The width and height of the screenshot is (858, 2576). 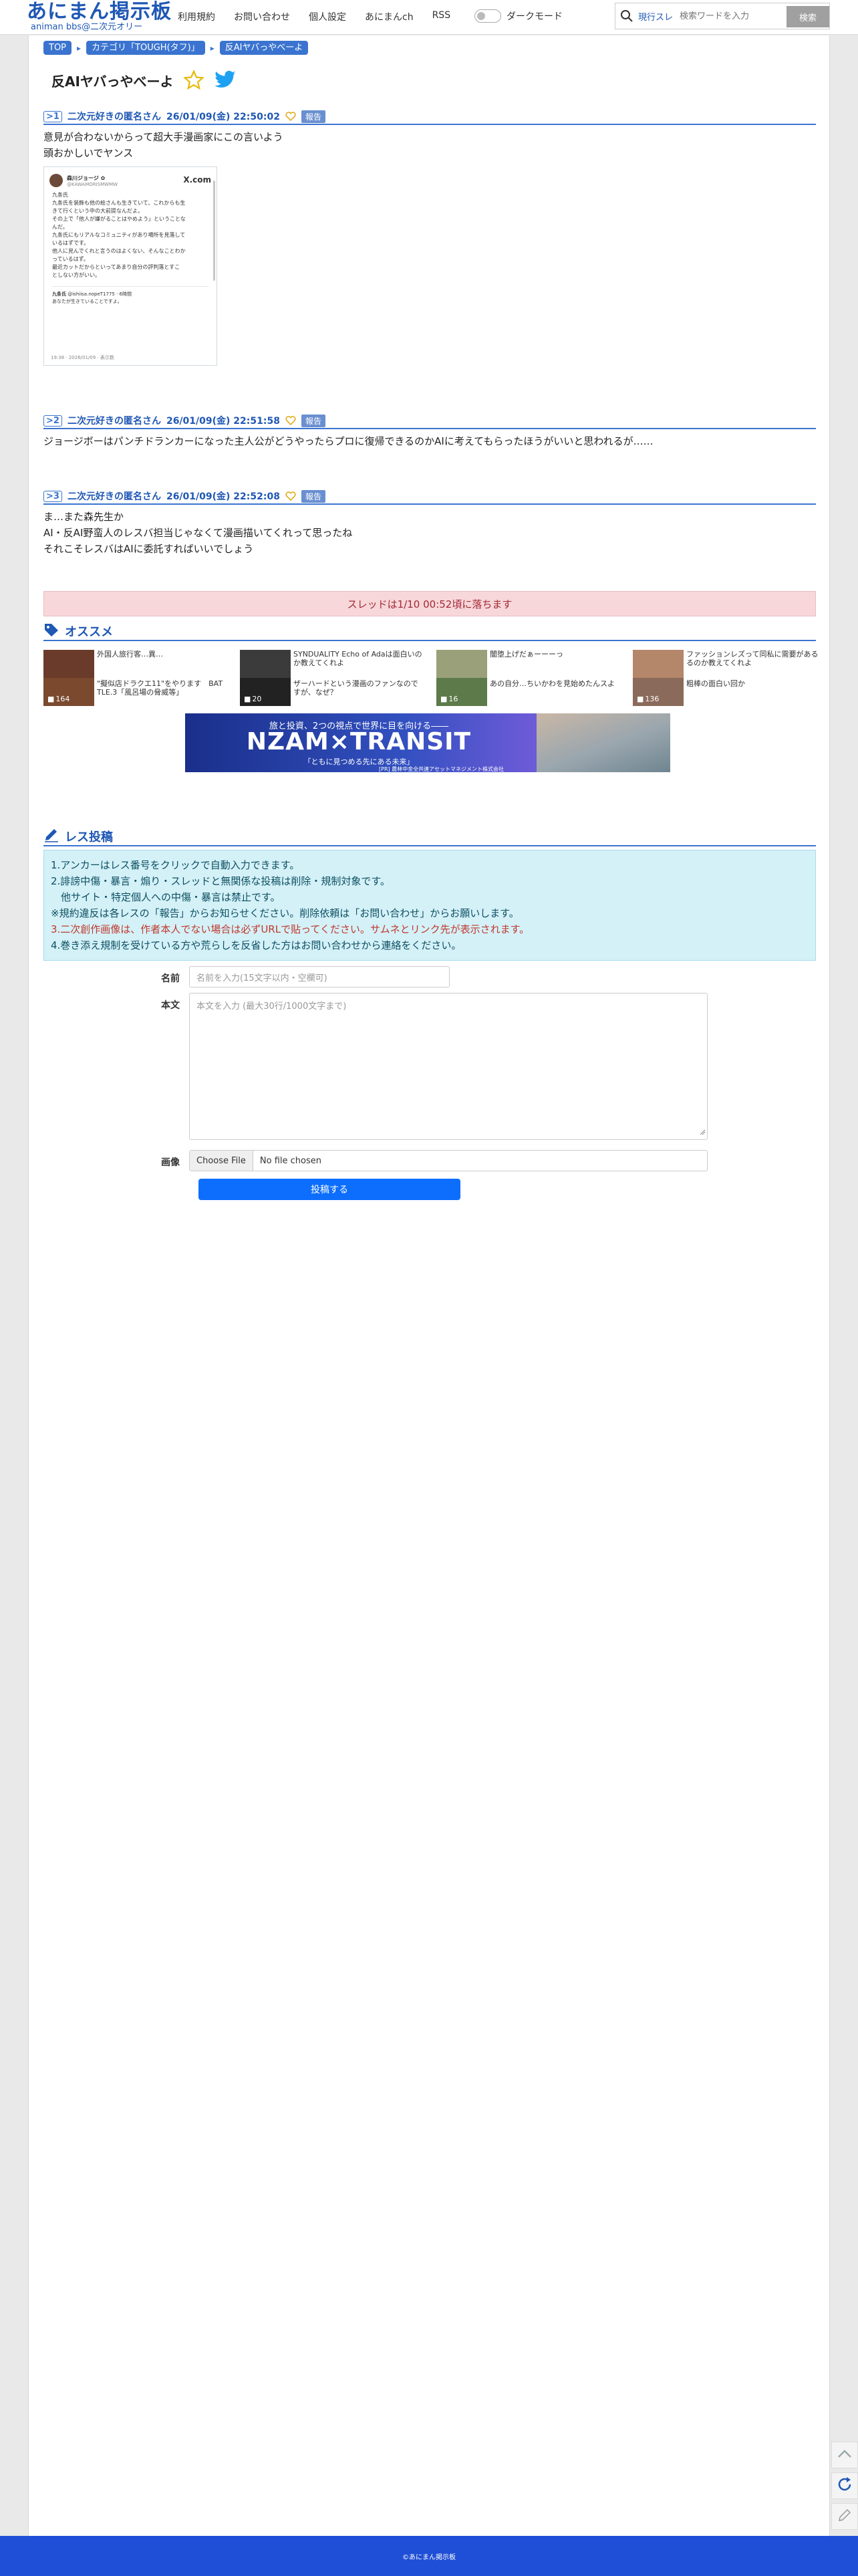 I want to click on body-row: 本文 本文を入力 (最大30行/1000文字まで), so click(x=422, y=1066).